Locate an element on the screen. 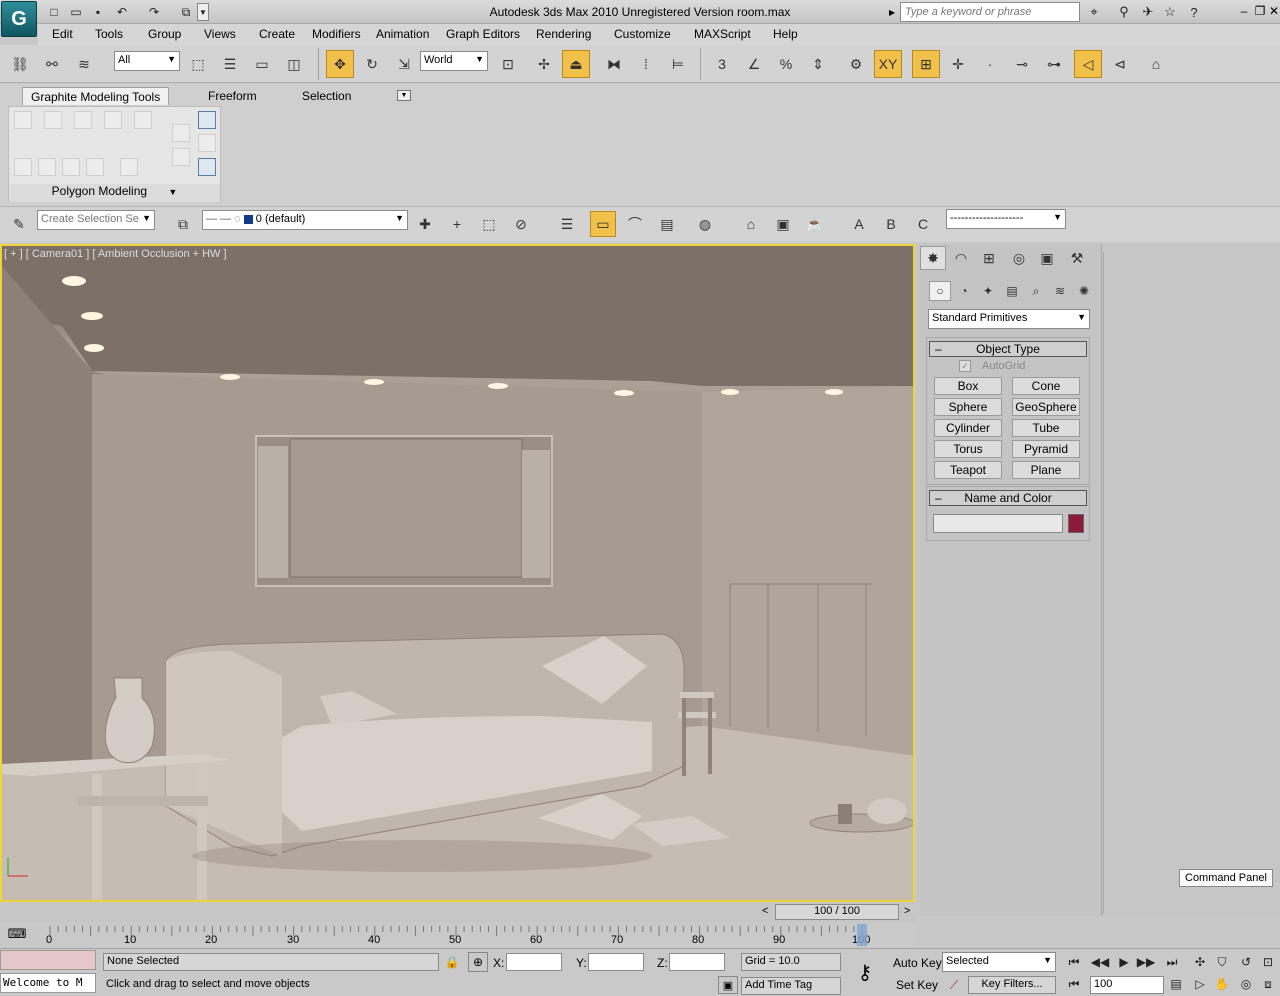  current-frame-input: 100 is located at coordinates (1127, 985).